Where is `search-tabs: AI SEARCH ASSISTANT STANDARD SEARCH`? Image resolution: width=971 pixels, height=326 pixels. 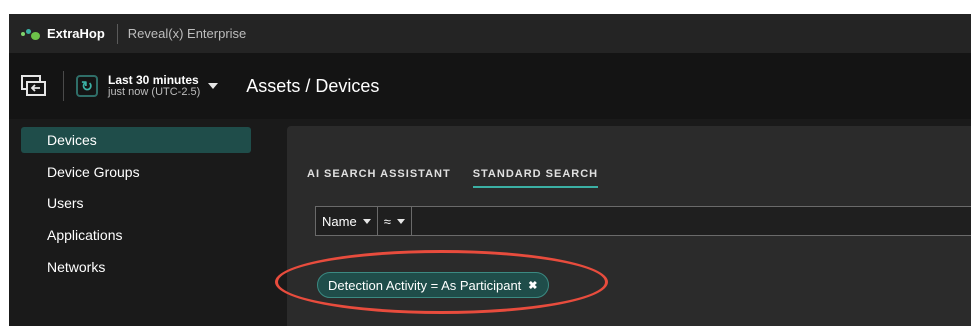
search-tabs: AI SEARCH ASSISTANT STANDARD SEARCH is located at coordinates (463, 178).